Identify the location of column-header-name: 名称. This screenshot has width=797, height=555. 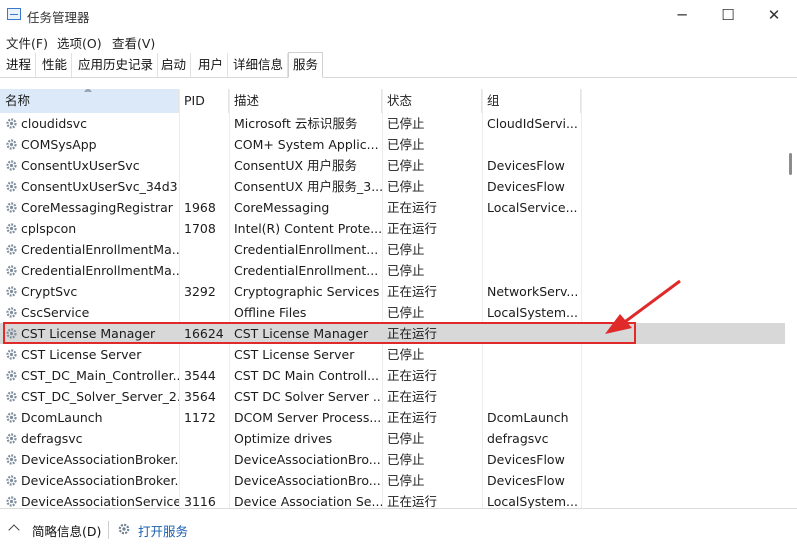
(89, 101).